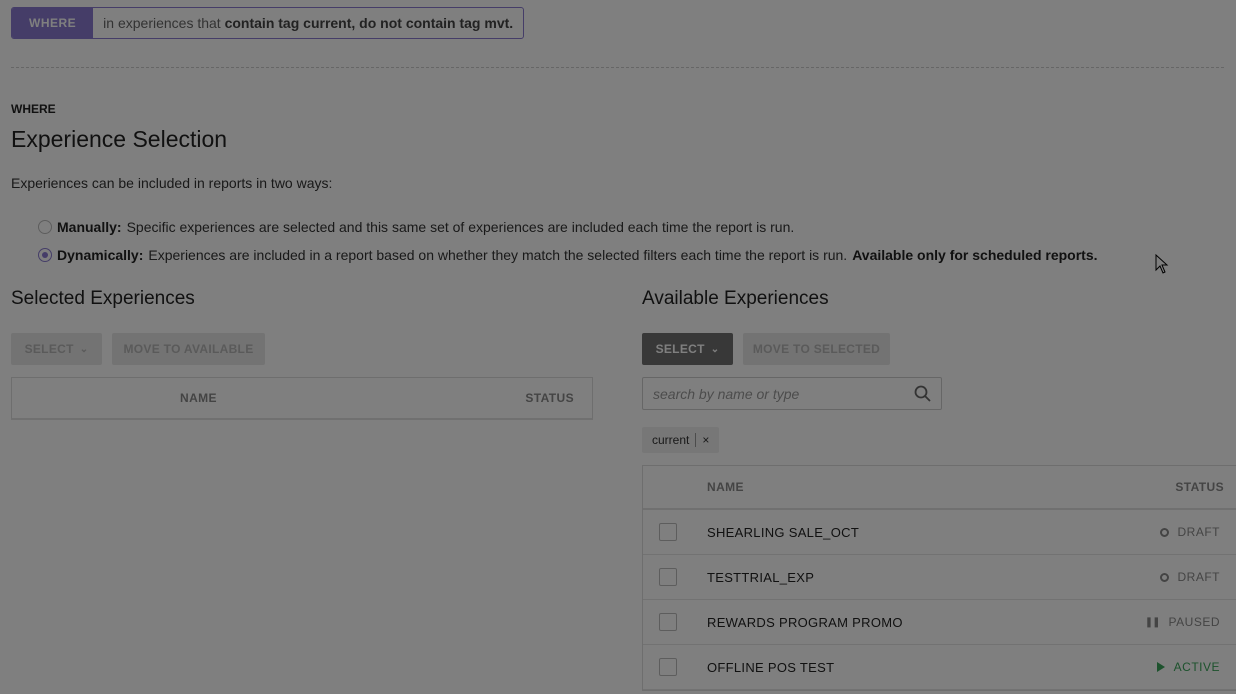  What do you see at coordinates (302, 398) in the screenshot?
I see `selected-table-header: NAME STATUS` at bounding box center [302, 398].